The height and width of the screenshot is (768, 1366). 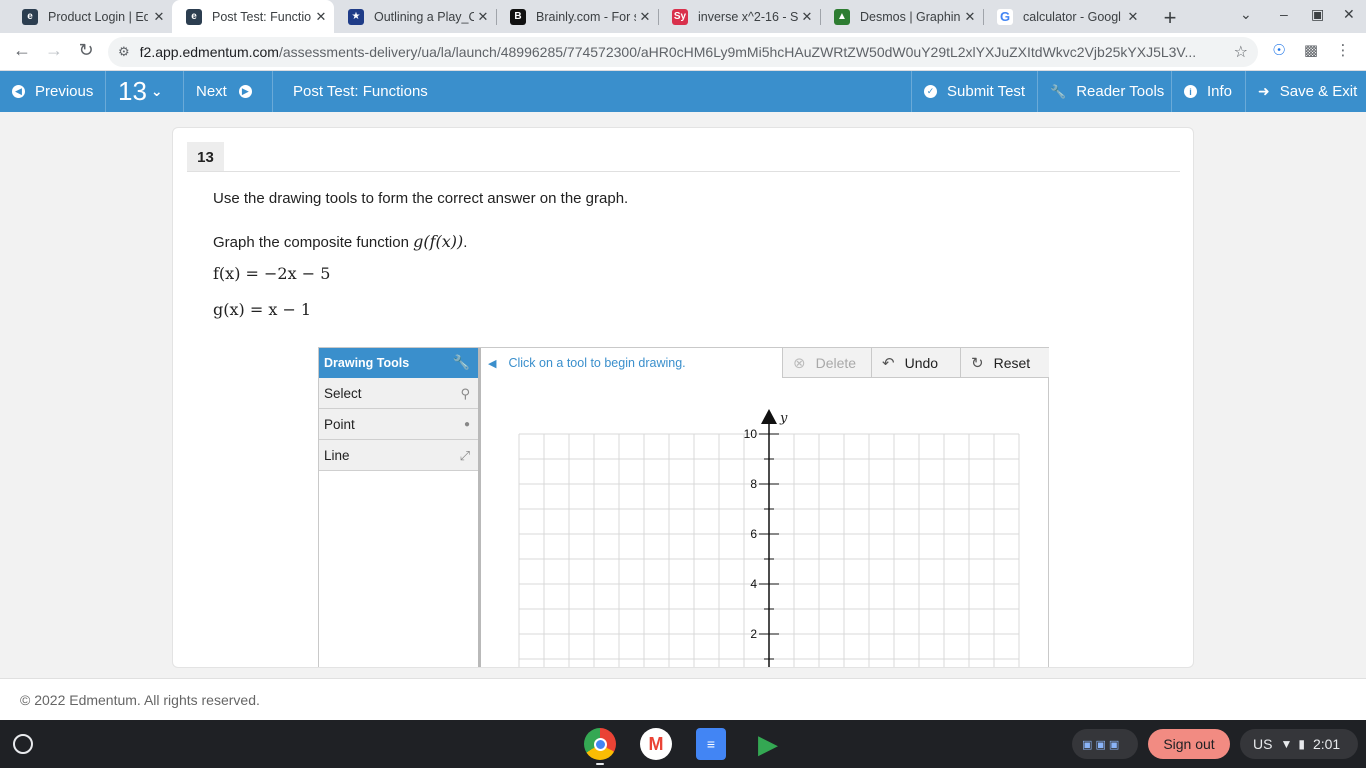 I want to click on restore-icon: ▣, so click(x=1317, y=14).